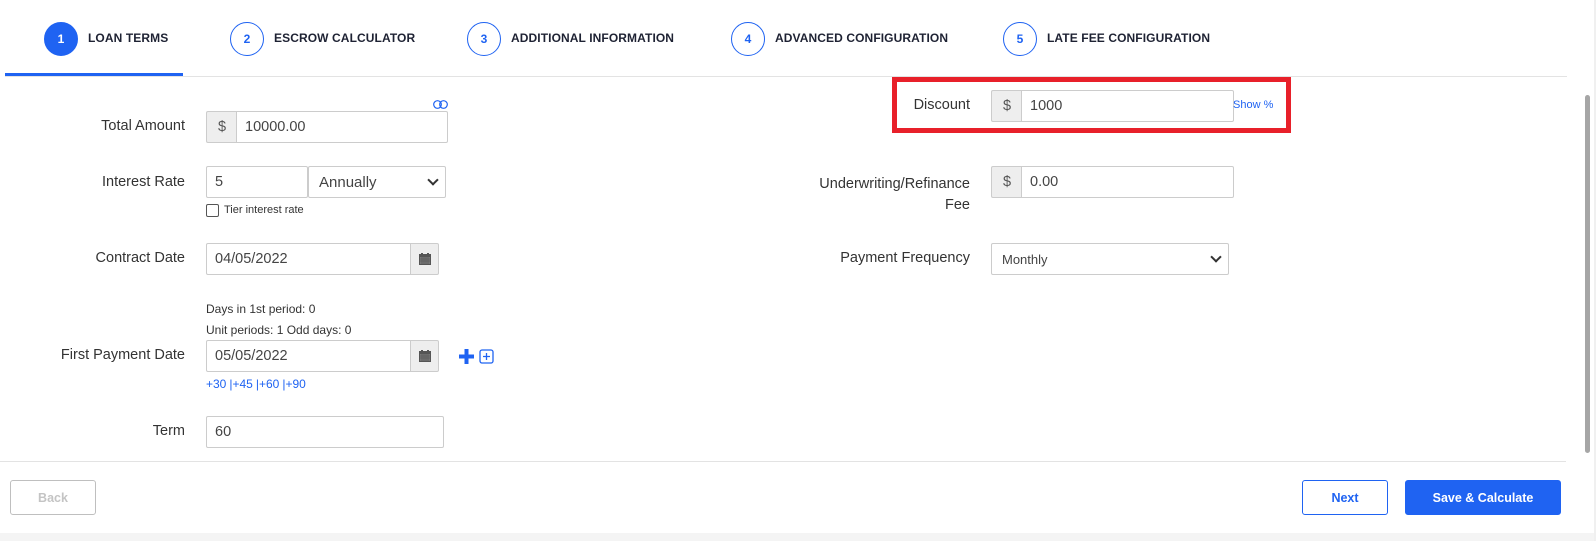  What do you see at coordinates (1581, 269) in the screenshot?
I see `scrollbar-track` at bounding box center [1581, 269].